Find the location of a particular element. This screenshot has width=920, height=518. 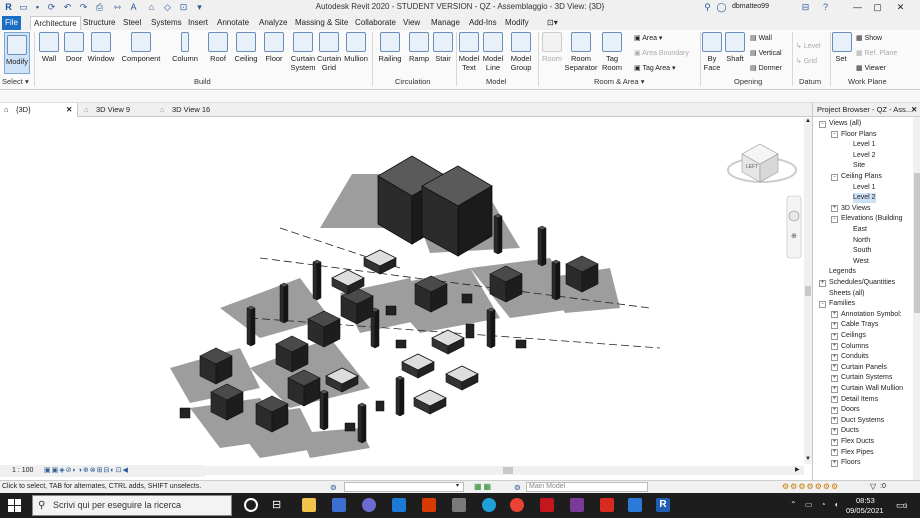

browser-scrollbar is located at coordinates (916, 298).